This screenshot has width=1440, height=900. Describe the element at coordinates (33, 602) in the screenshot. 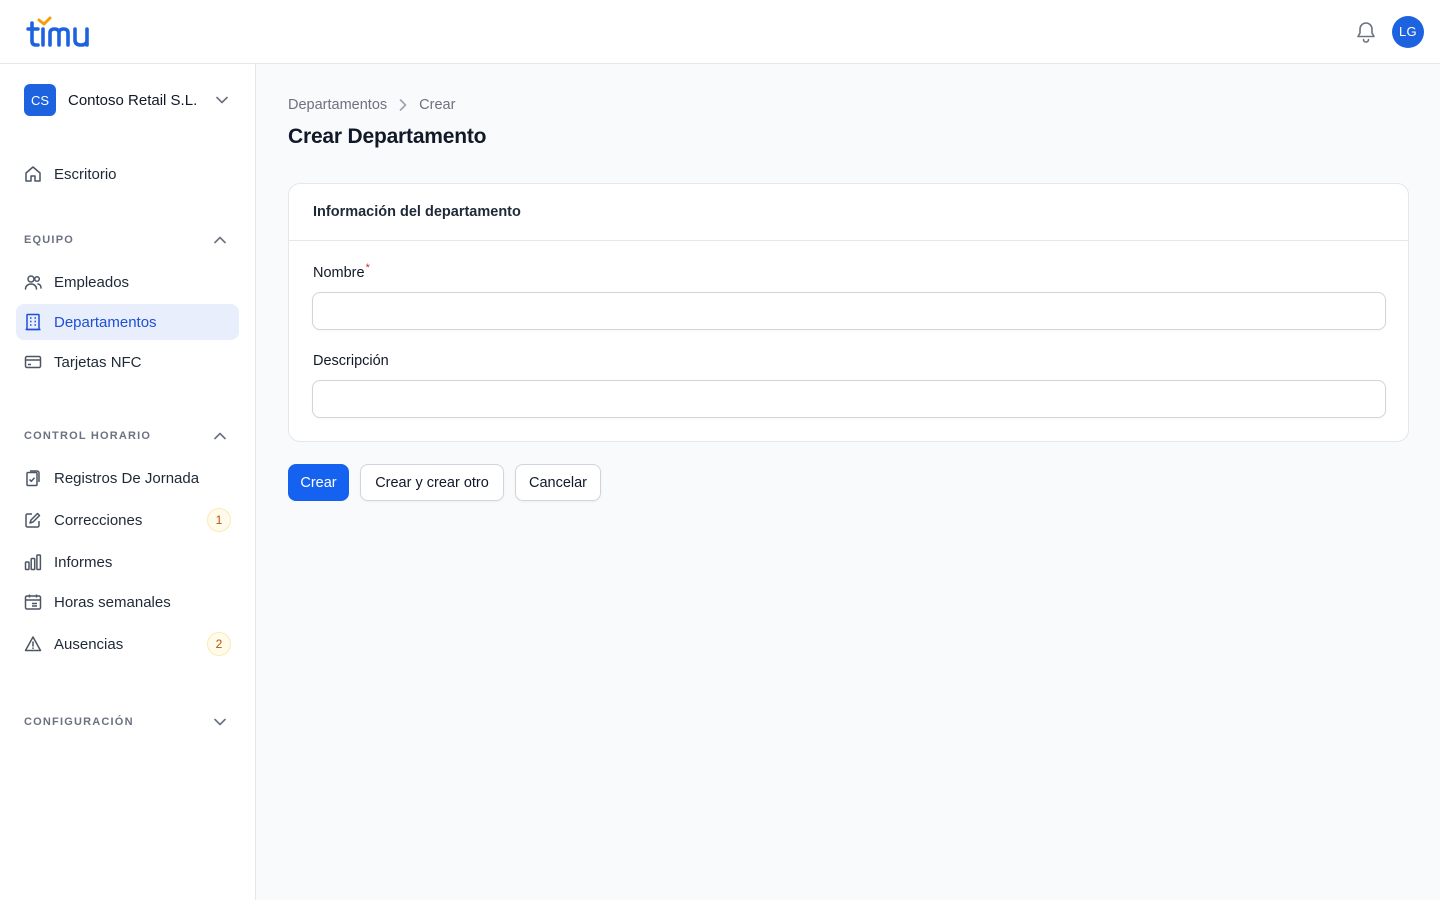

I see `calendar-icon` at that location.